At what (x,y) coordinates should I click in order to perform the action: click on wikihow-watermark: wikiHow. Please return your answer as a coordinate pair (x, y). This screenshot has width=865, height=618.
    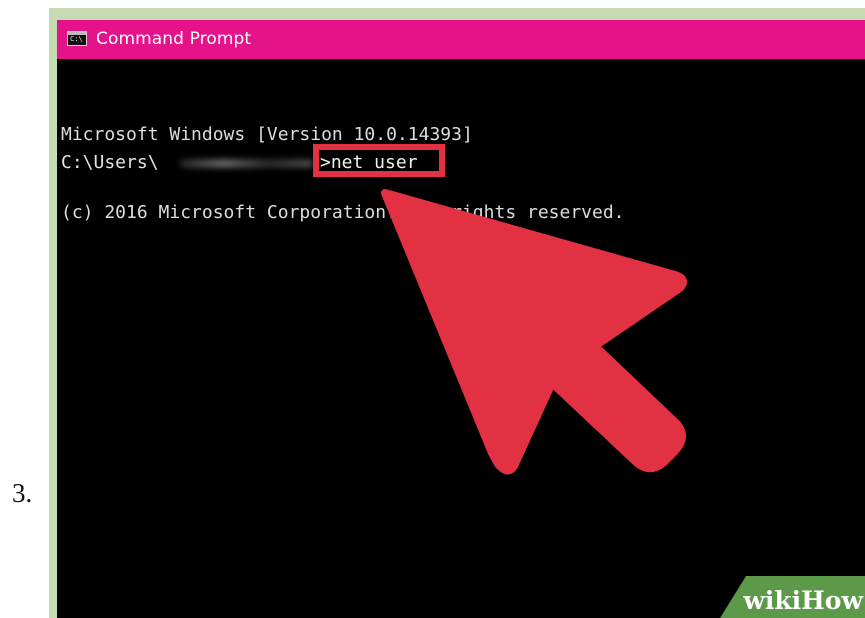
    Looking at the image, I should click on (792, 597).